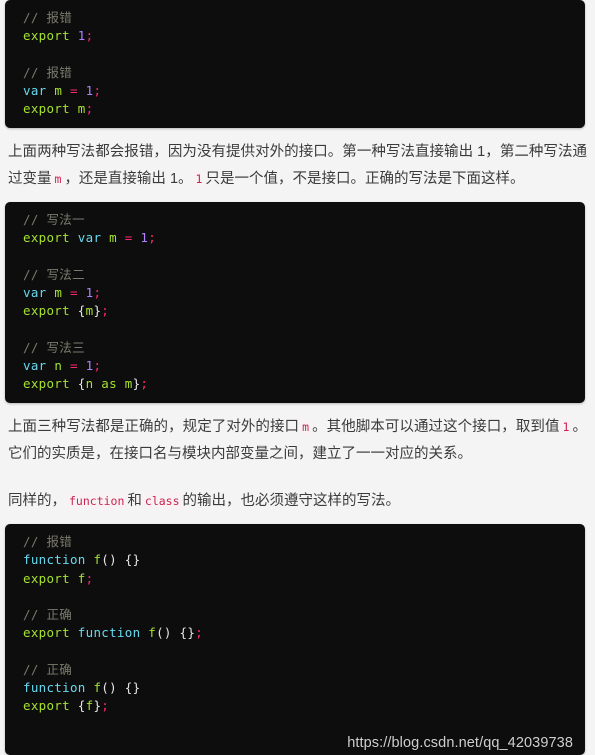 The height and width of the screenshot is (755, 595). Describe the element at coordinates (295, 366) in the screenshot. I see `code-line: var n = 1;` at that location.